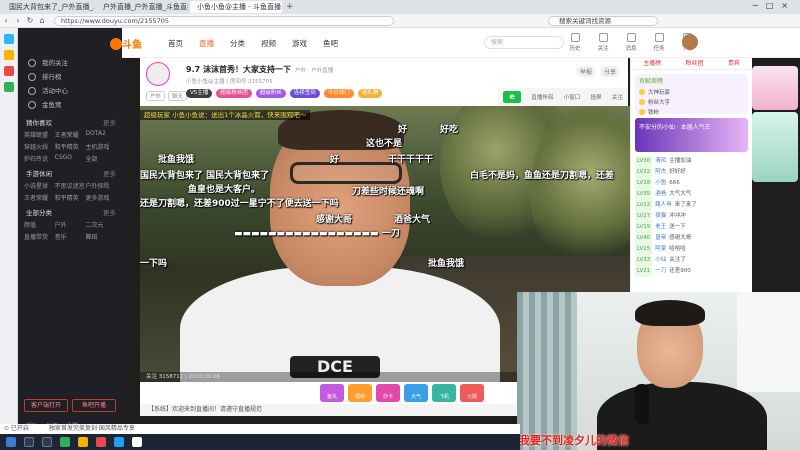  I want to click on category-link: 炉石传说, so click(39, 158).